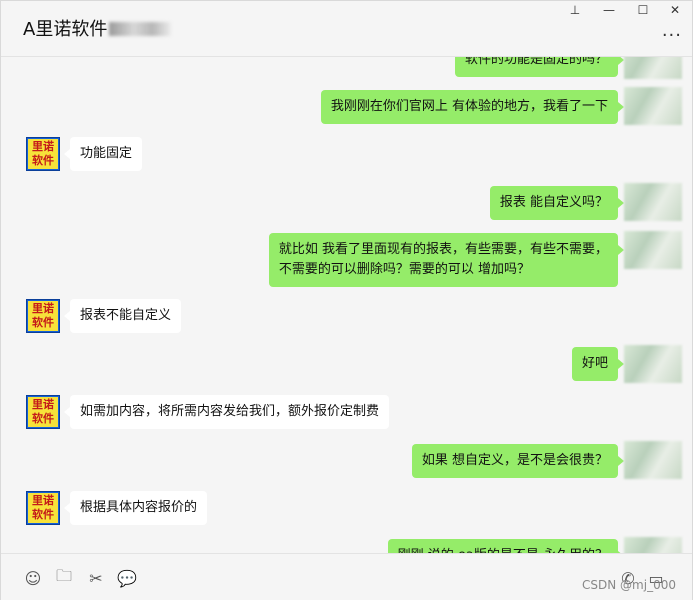  What do you see at coordinates (557, 203) in the screenshot?
I see `message-bubble-me: 报表 能自定义吗？` at bounding box center [557, 203].